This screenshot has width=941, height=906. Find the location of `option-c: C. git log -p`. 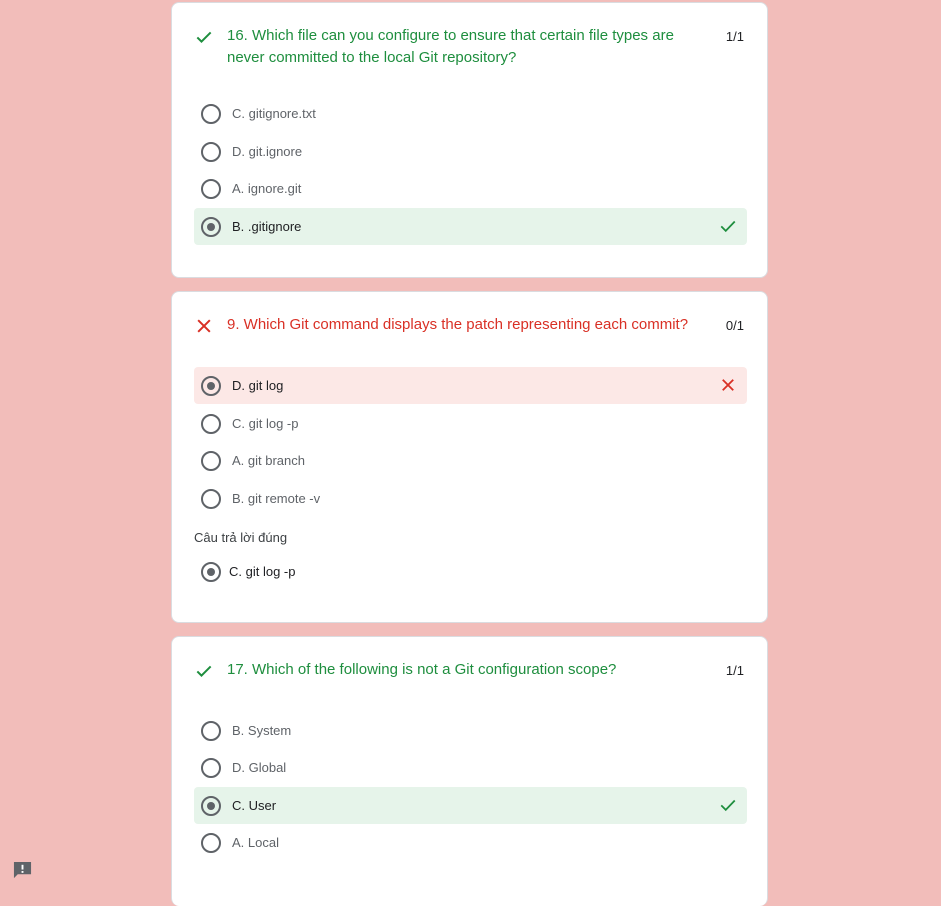

option-c: C. git log -p is located at coordinates (470, 423).